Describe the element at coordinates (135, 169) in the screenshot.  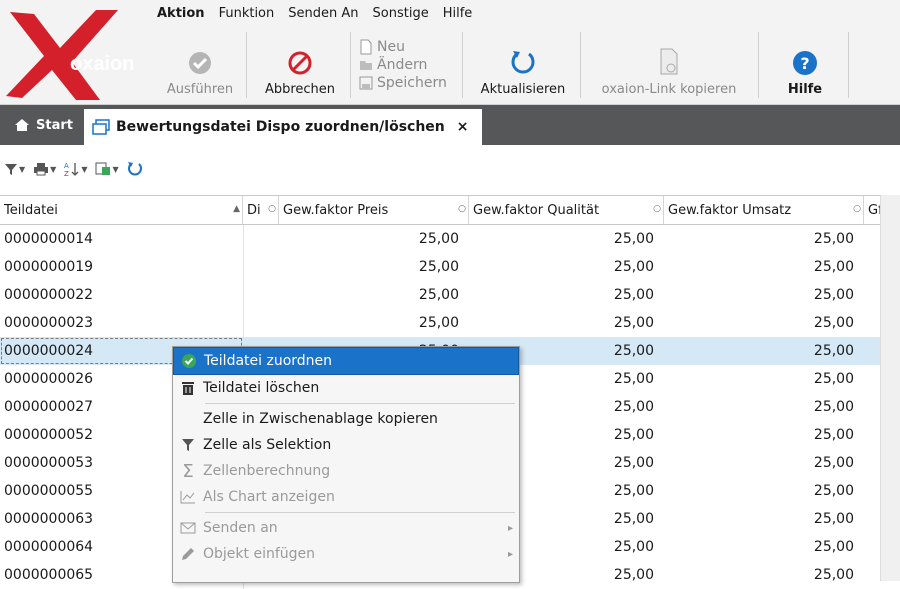
I see `grid-refresh-button` at that location.